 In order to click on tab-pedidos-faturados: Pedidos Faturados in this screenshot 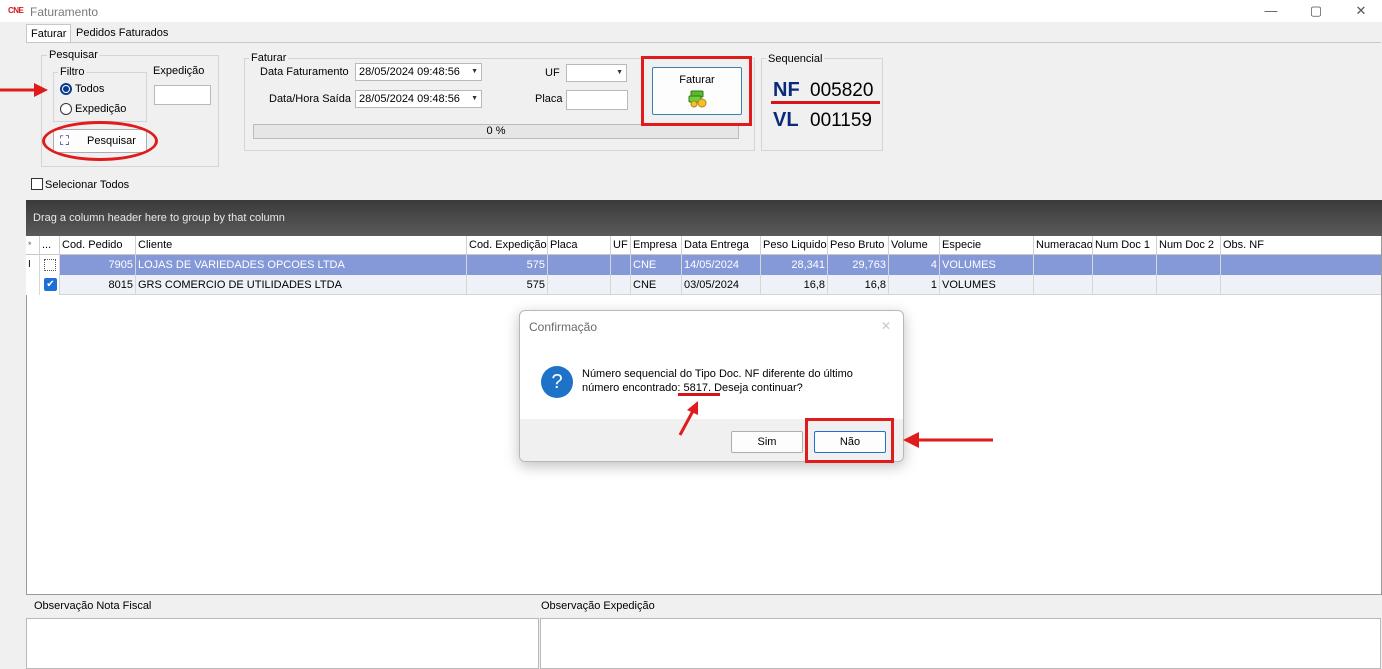, I will do `click(122, 33)`.